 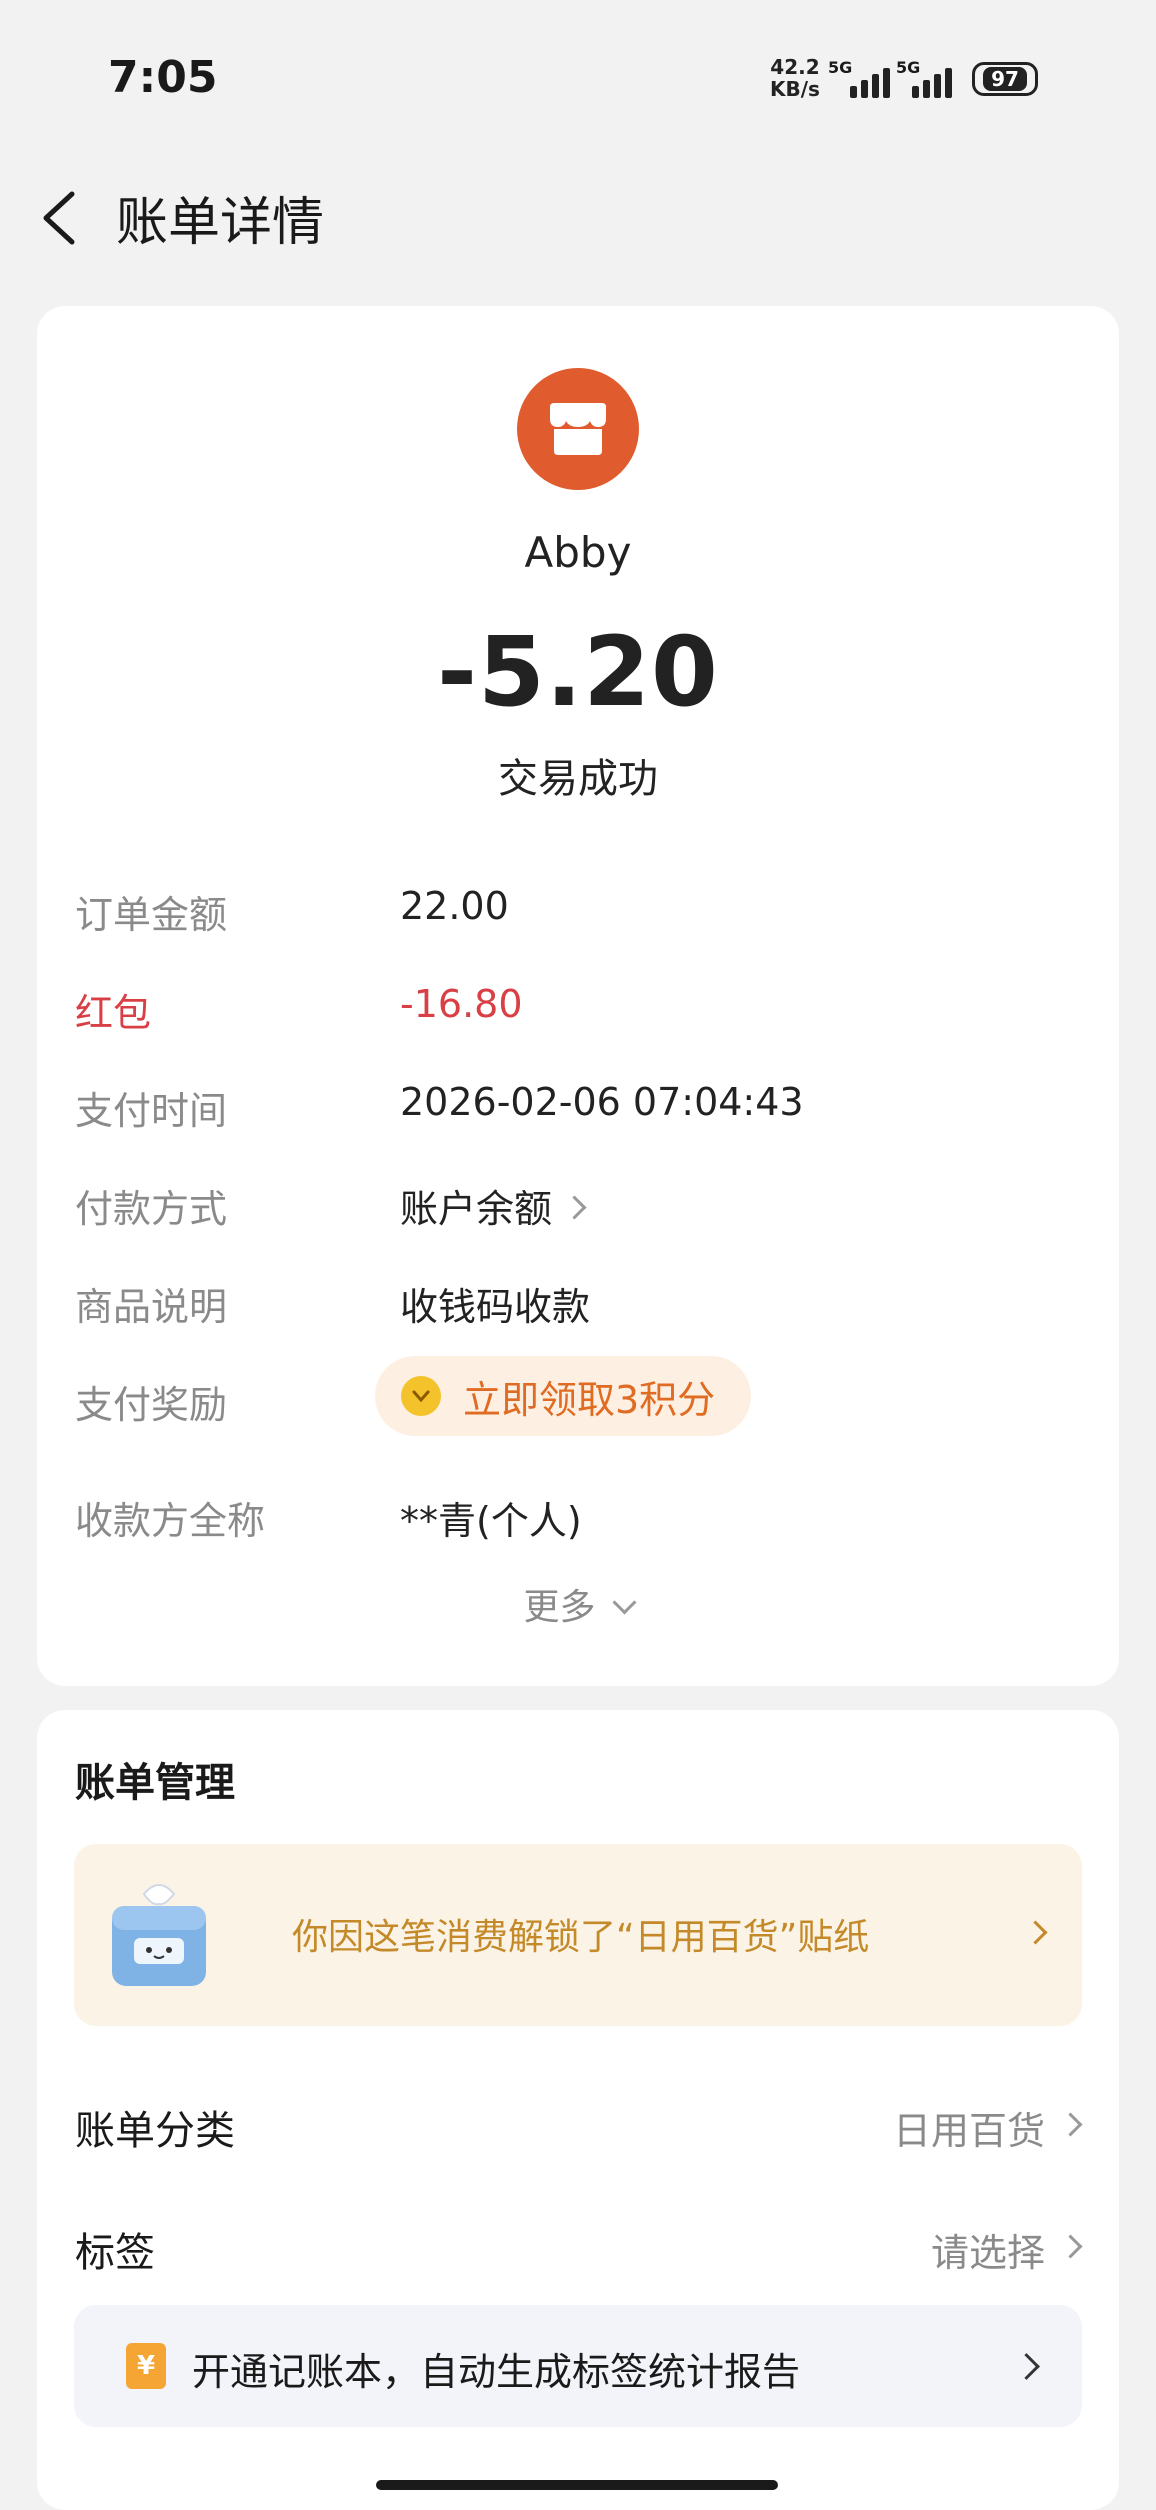 I want to click on network-speed-value: 42.2, so click(x=795, y=67).